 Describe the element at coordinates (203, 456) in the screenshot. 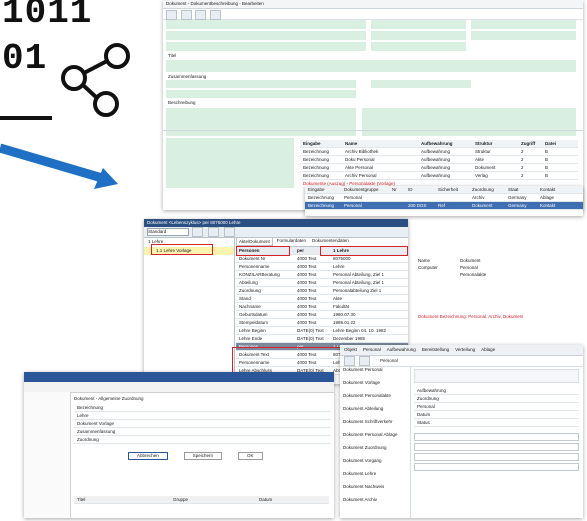

I see `save-button: Speichern` at that location.